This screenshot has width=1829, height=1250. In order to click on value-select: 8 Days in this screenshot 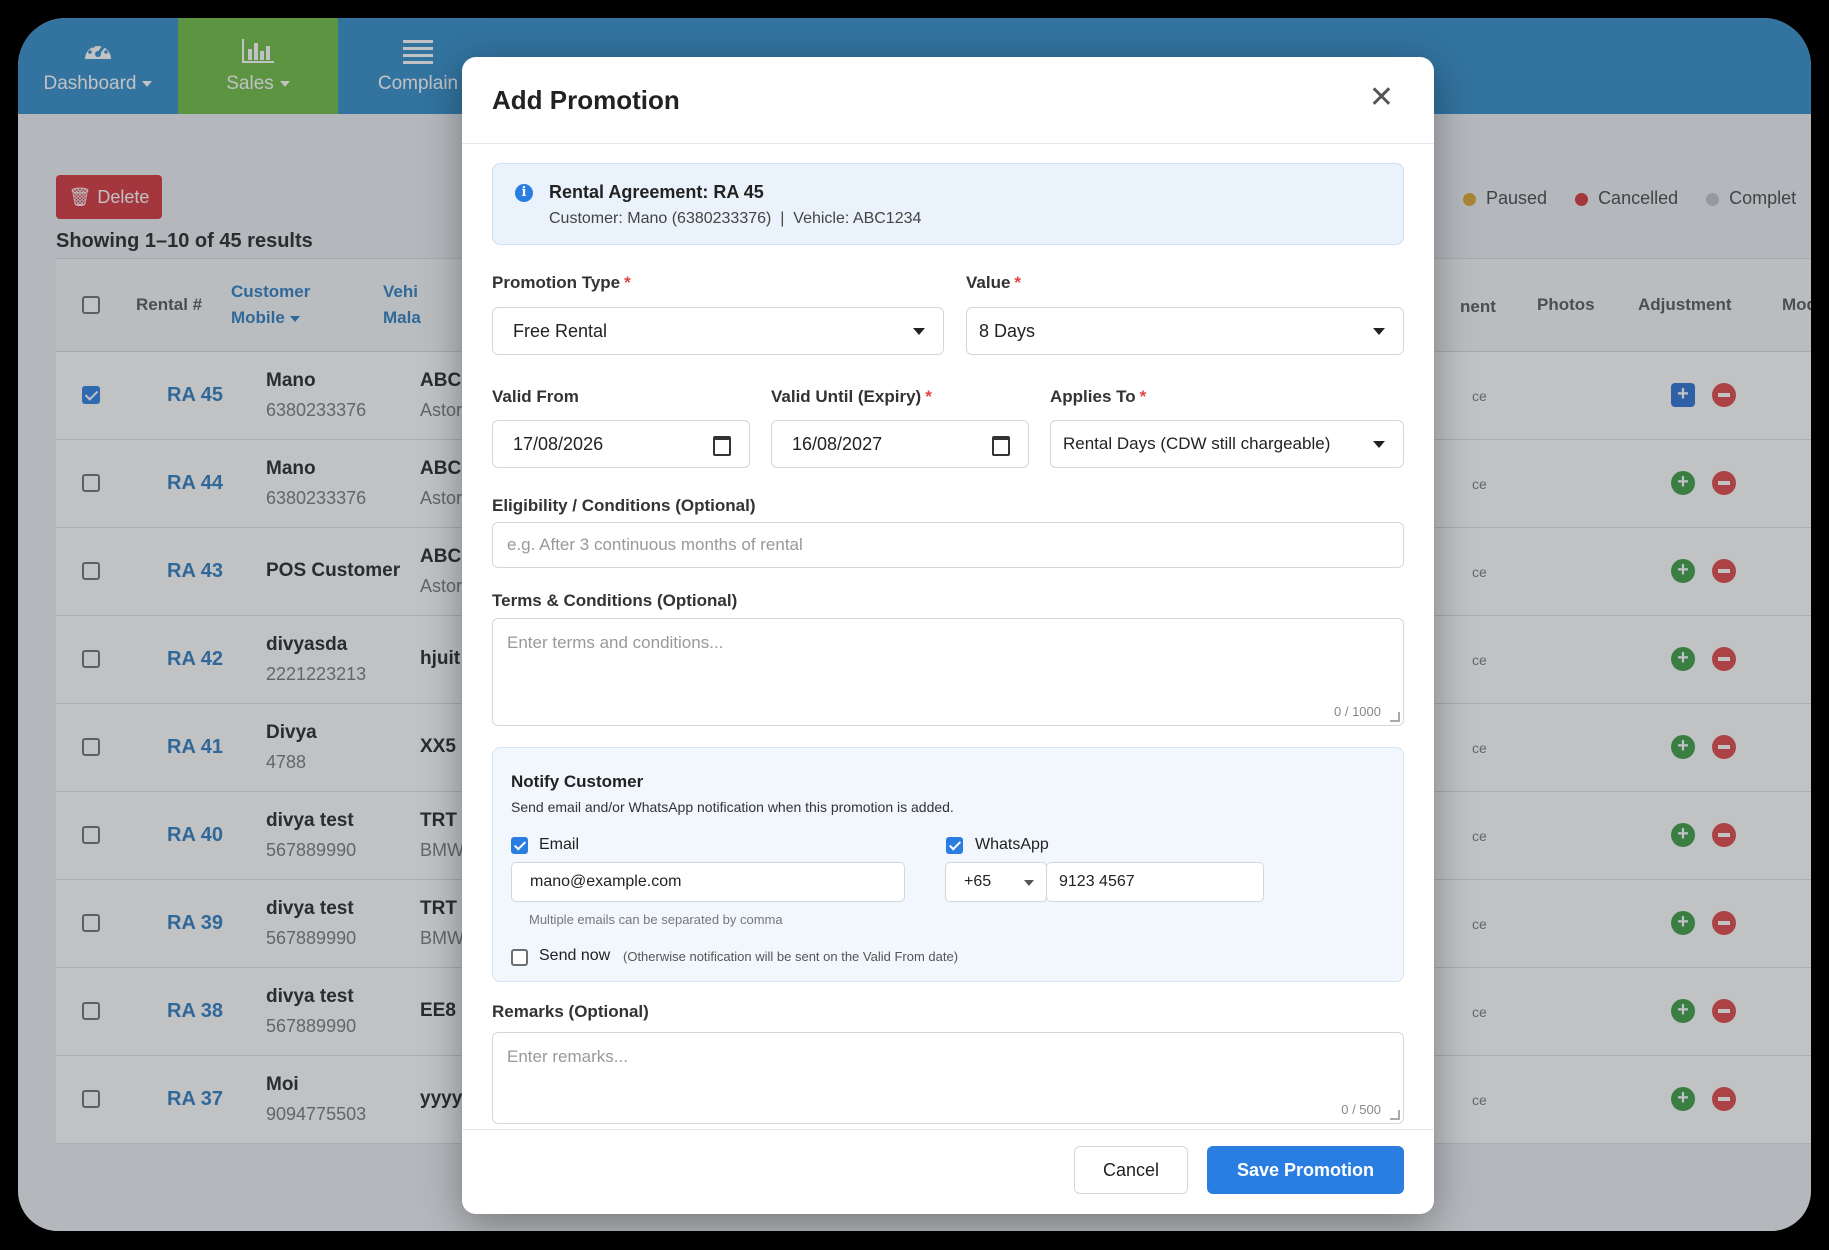, I will do `click(1185, 331)`.